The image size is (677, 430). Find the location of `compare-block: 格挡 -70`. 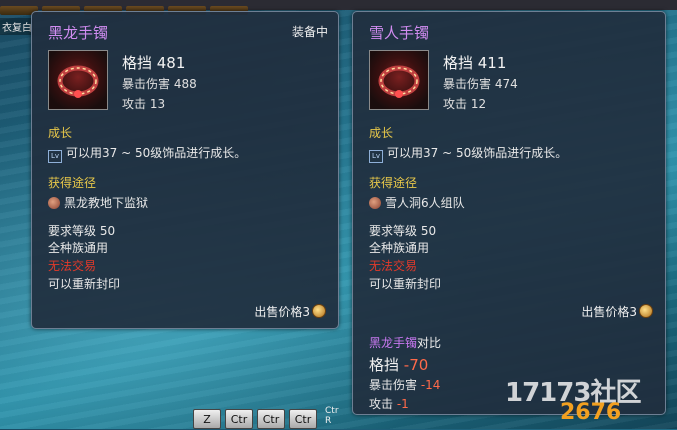

compare-block: 格挡 -70 is located at coordinates (398, 364).